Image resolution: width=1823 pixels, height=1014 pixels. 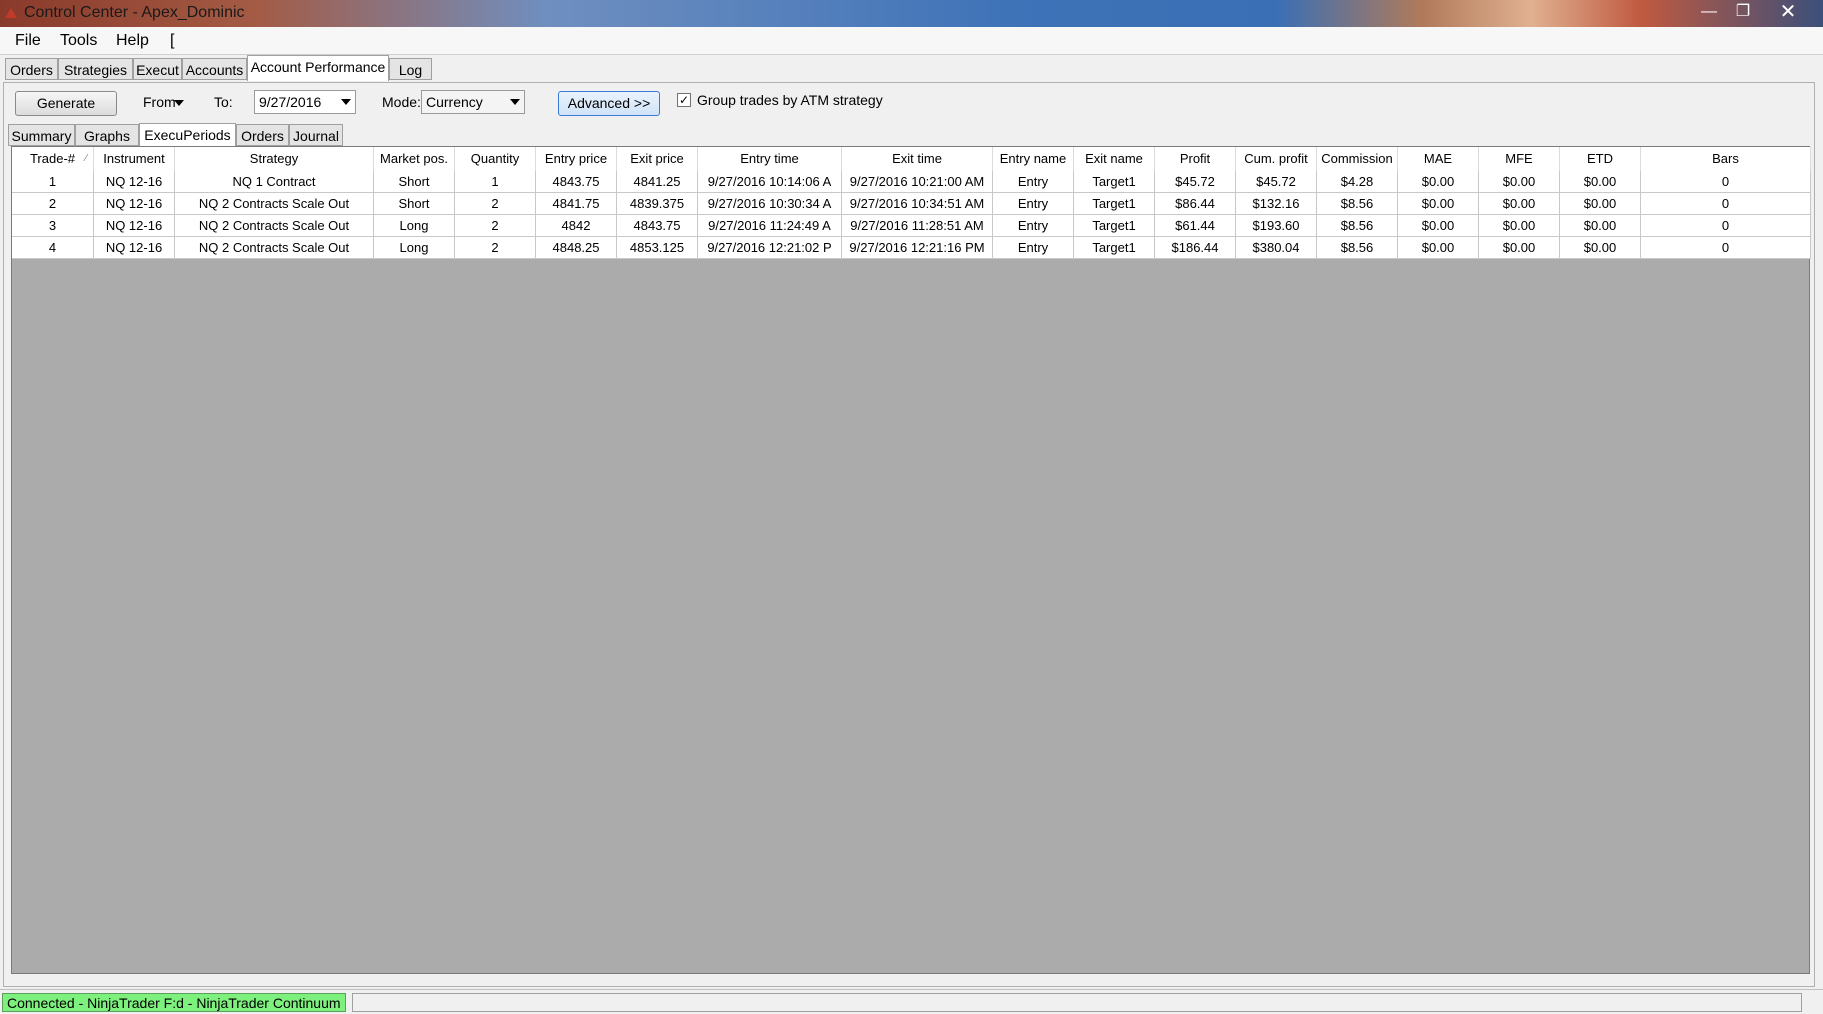 What do you see at coordinates (1600, 159) in the screenshot?
I see `col-etd: ETD` at bounding box center [1600, 159].